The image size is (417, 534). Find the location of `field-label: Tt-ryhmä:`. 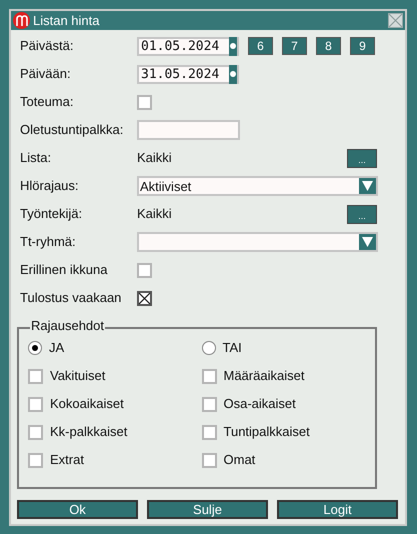

field-label: Tt-ryhmä: is located at coordinates (48, 242).